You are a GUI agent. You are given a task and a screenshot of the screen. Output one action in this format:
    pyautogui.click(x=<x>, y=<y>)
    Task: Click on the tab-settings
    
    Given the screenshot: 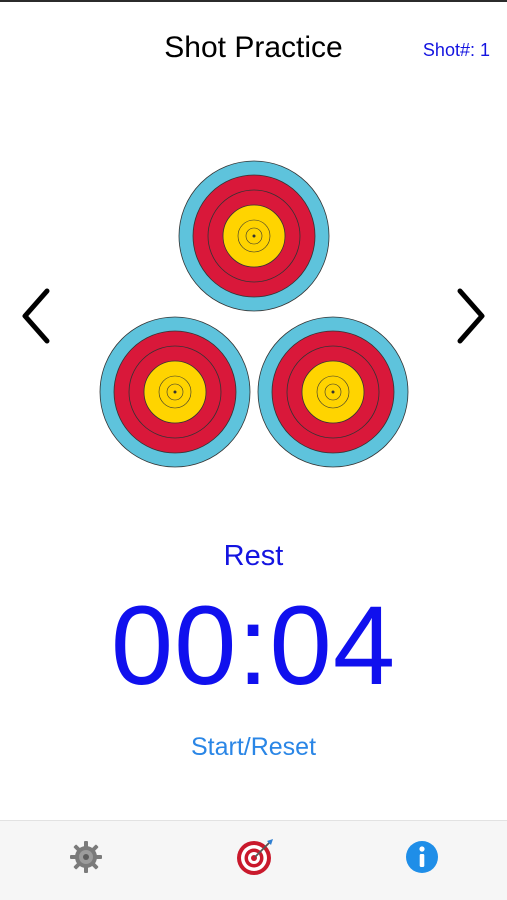 What is the action you would take?
    pyautogui.click(x=86, y=857)
    